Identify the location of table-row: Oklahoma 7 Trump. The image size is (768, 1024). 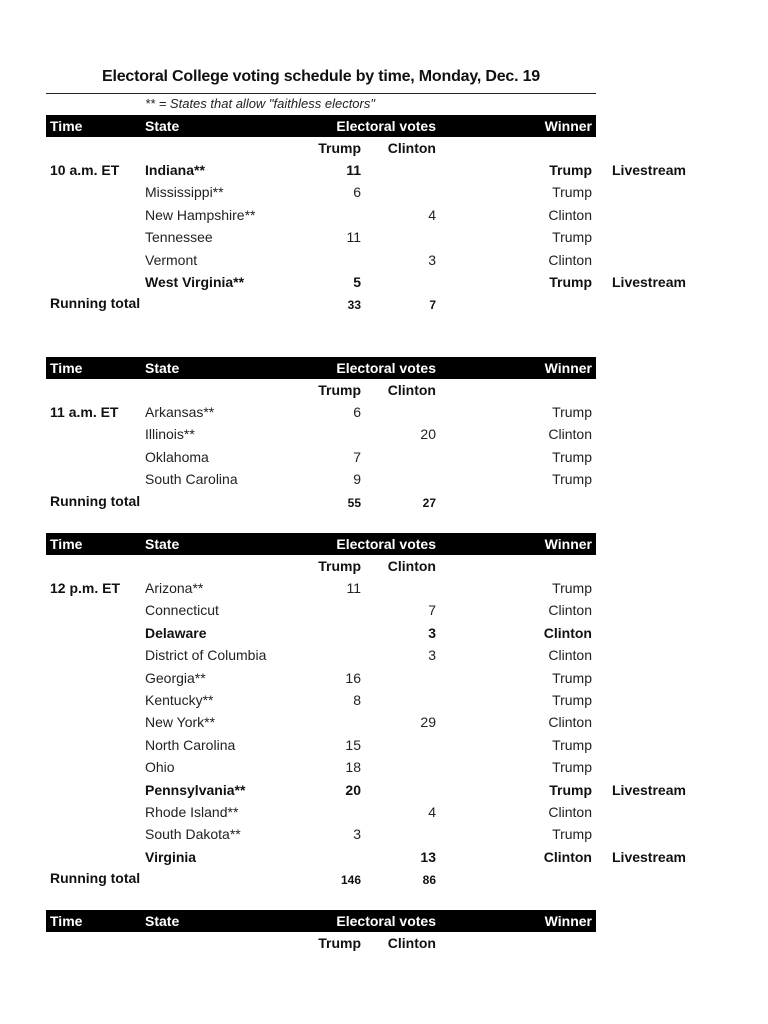
(376, 457).